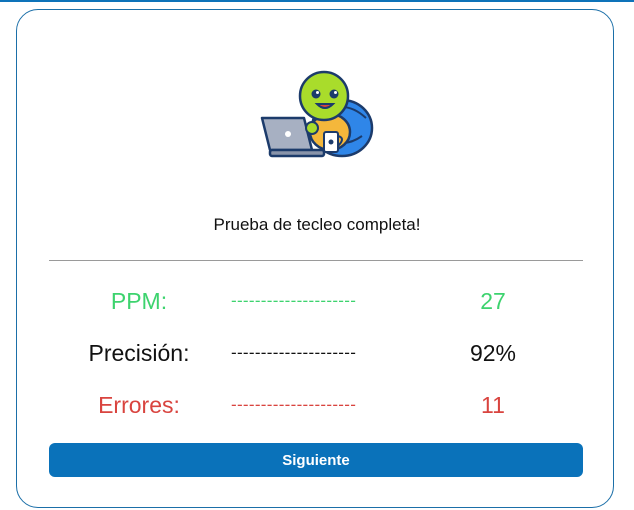 Image resolution: width=634 pixels, height=510 pixels. I want to click on top-accent-line, so click(317, 1).